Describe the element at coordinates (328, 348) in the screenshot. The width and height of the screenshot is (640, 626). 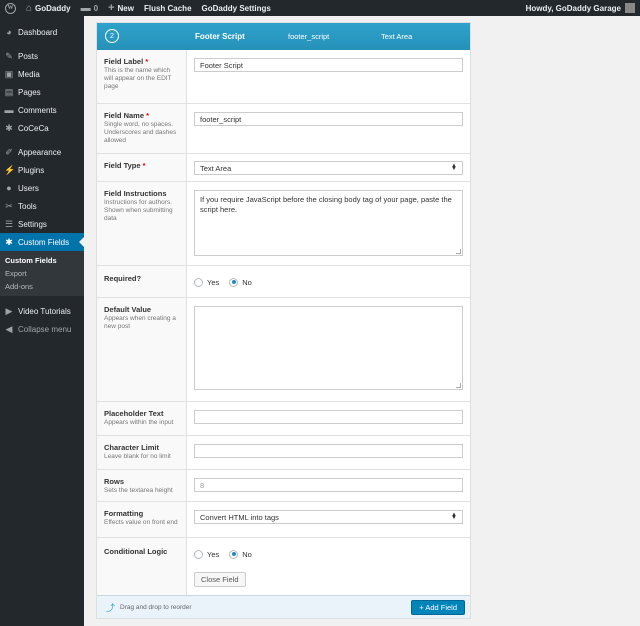
I see `default-value-textarea` at that location.